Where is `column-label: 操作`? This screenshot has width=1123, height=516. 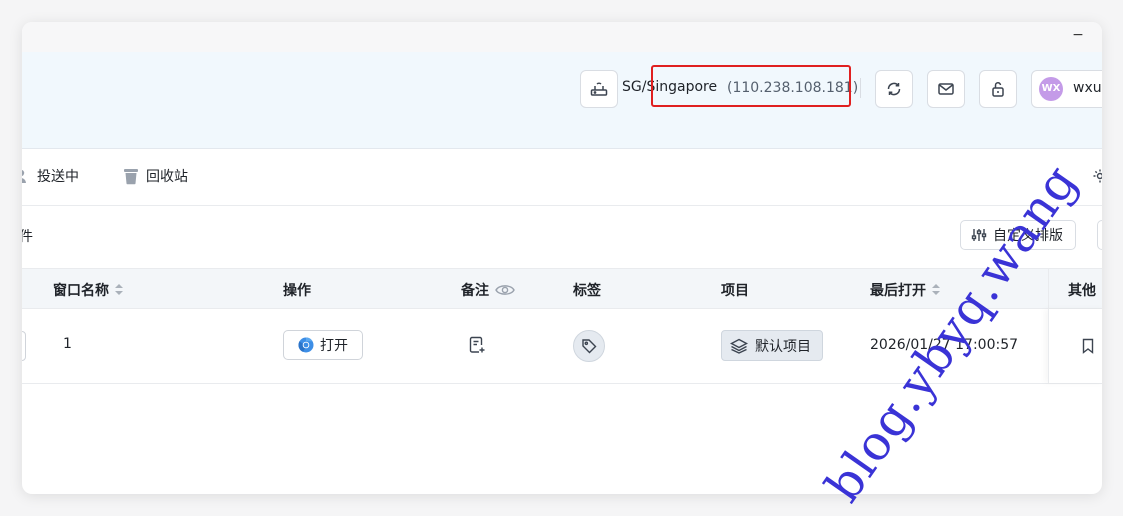
column-label: 操作 is located at coordinates (297, 291).